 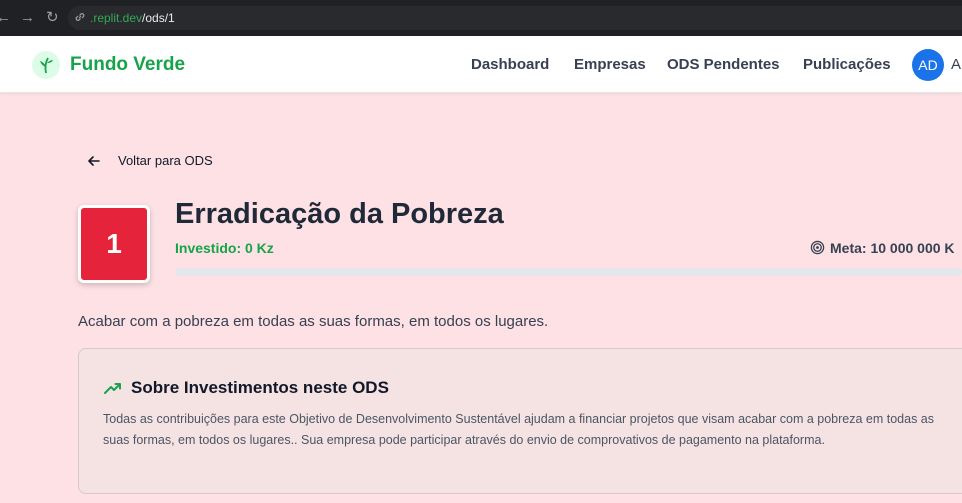 I want to click on arrow-left-icon, so click(x=94, y=161).